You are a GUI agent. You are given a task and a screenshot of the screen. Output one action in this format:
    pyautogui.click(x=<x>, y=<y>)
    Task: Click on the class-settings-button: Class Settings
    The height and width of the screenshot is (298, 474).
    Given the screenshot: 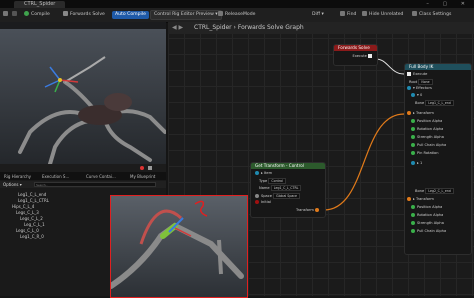 What is the action you would take?
    pyautogui.click(x=431, y=15)
    